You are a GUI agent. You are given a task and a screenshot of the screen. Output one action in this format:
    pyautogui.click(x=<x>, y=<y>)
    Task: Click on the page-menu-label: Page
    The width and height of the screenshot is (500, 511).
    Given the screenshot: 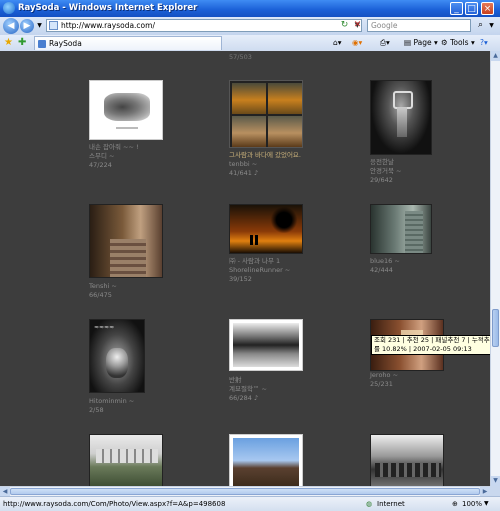 What is the action you would take?
    pyautogui.click(x=422, y=42)
    